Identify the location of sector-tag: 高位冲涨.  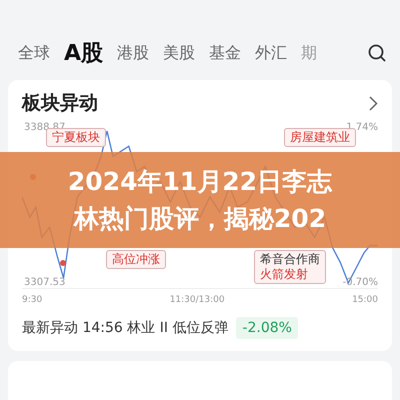
(136, 259).